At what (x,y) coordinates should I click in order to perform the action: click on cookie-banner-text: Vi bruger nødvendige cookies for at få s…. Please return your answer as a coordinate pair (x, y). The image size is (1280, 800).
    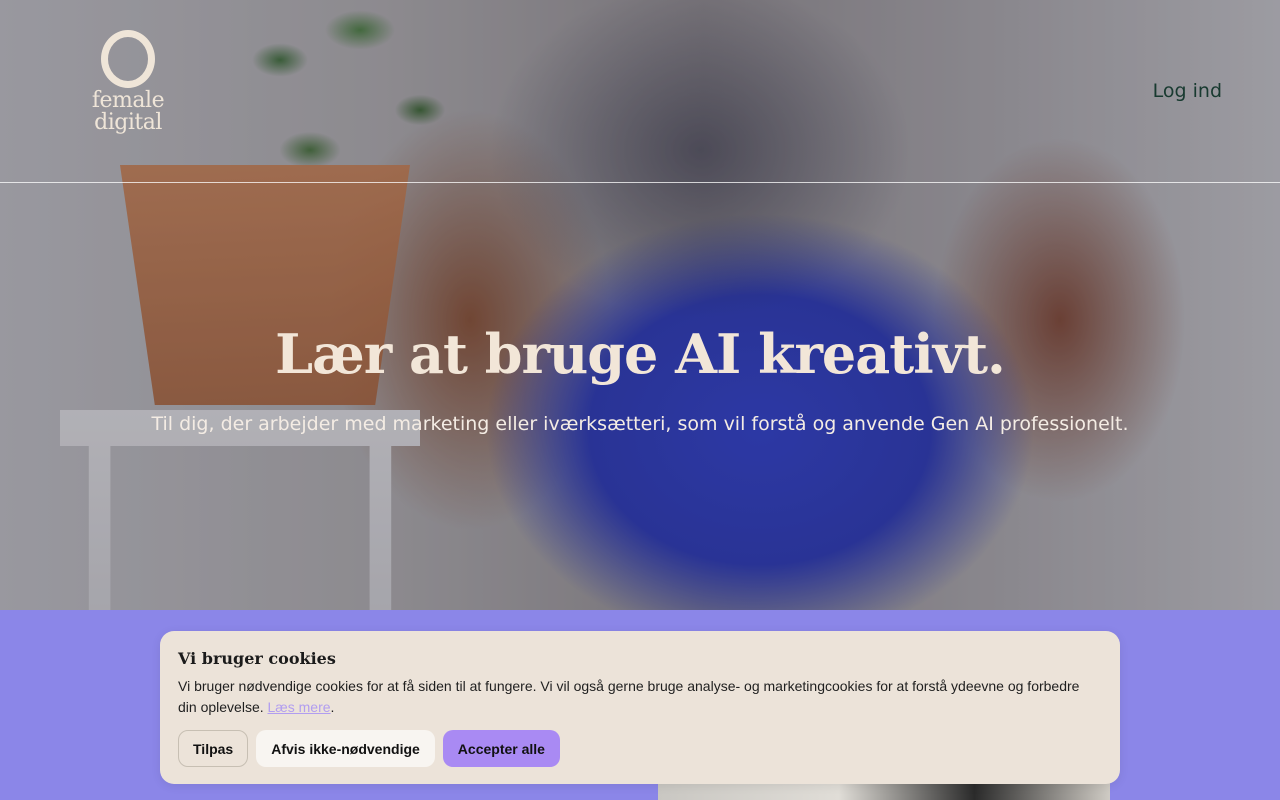
    Looking at the image, I should click on (638, 697).